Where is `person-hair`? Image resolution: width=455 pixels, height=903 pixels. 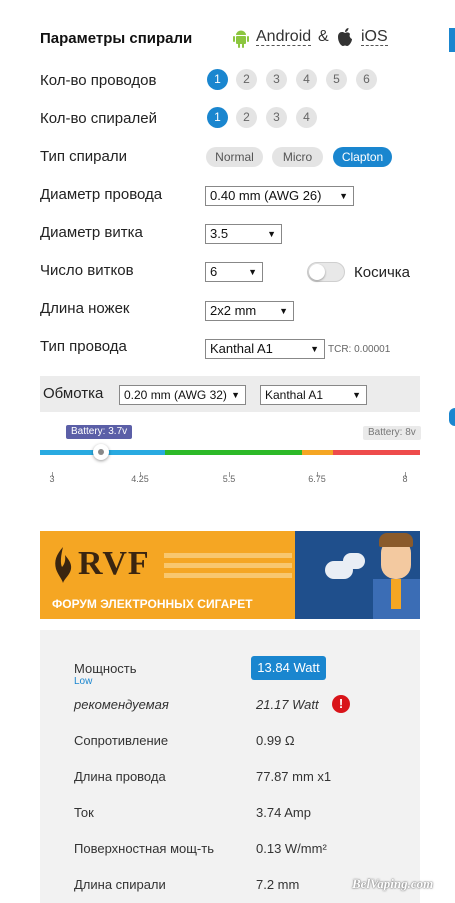 person-hair is located at coordinates (396, 540).